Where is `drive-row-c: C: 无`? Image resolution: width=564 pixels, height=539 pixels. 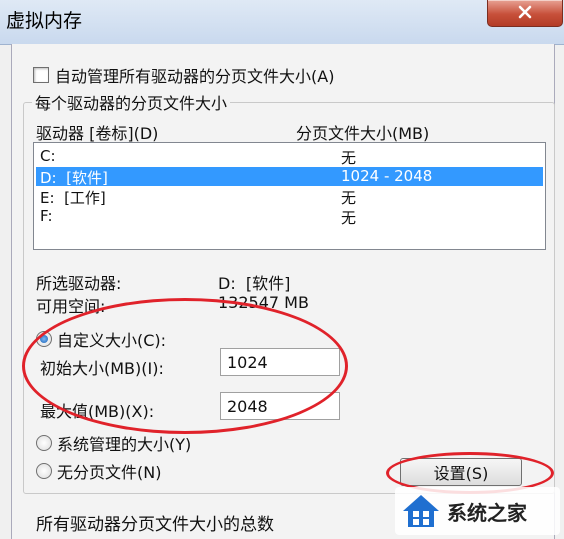
drive-row-c: C: 无 is located at coordinates (289, 157).